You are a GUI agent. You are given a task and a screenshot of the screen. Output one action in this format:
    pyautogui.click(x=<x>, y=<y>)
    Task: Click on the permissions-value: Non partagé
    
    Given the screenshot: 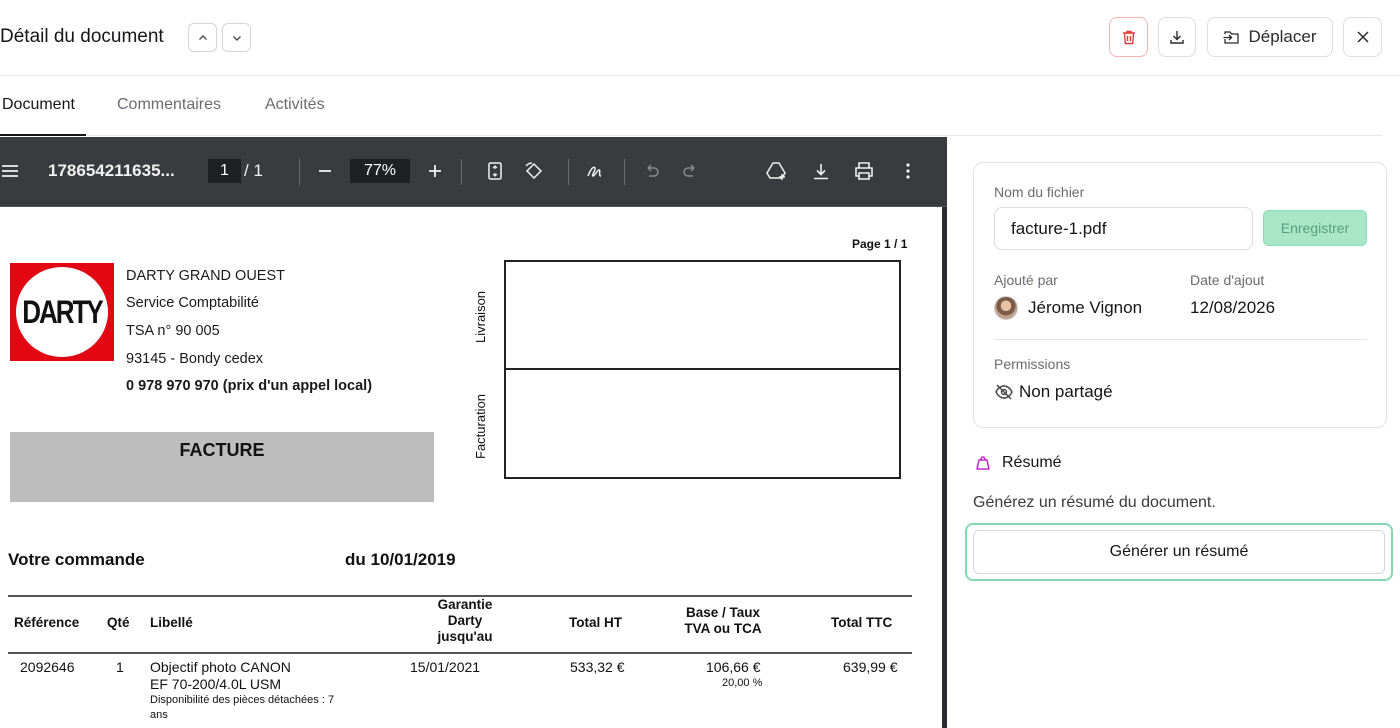 What is the action you would take?
    pyautogui.click(x=1066, y=391)
    